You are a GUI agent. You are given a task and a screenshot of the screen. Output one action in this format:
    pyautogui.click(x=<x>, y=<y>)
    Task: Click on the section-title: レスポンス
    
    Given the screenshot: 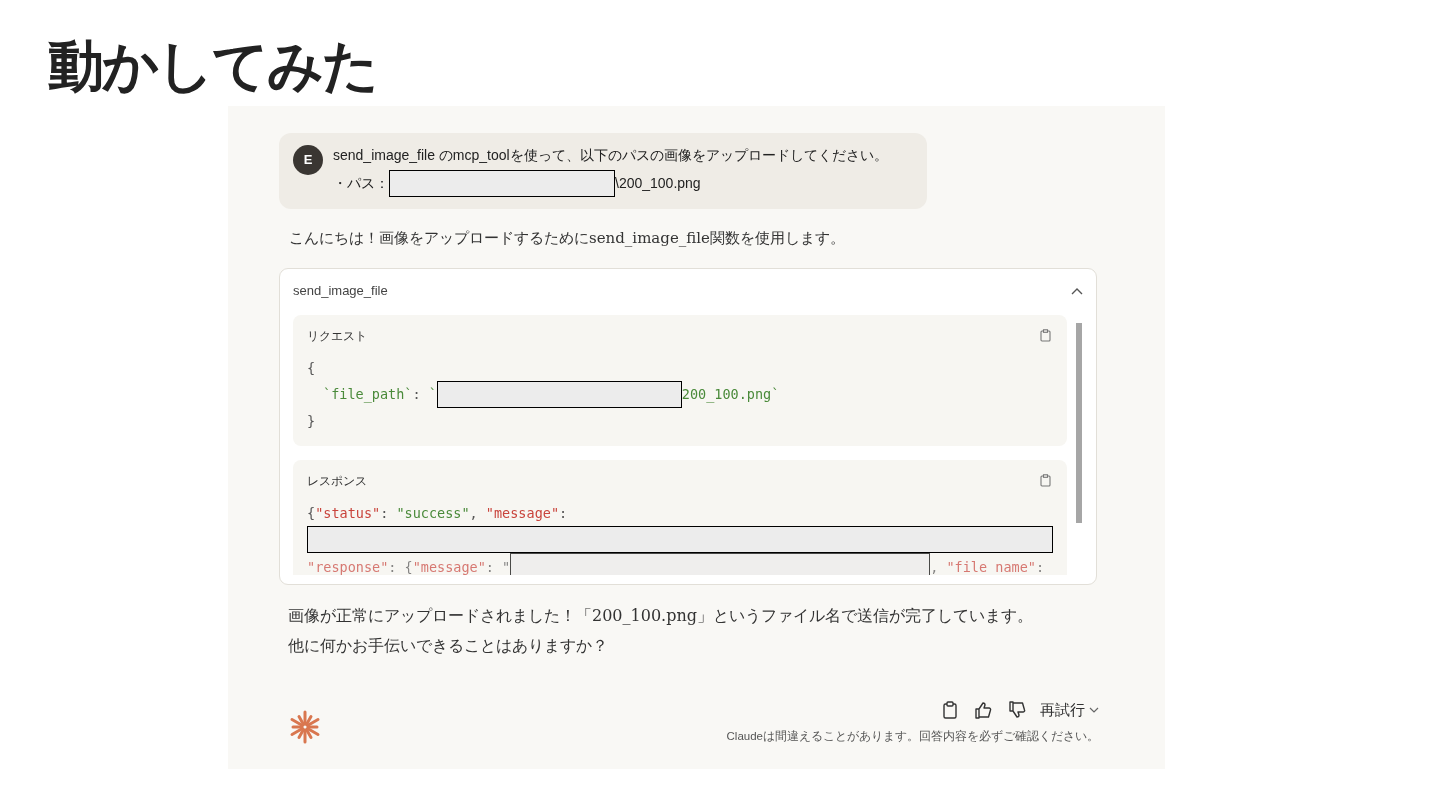 What is the action you would take?
    pyautogui.click(x=337, y=481)
    